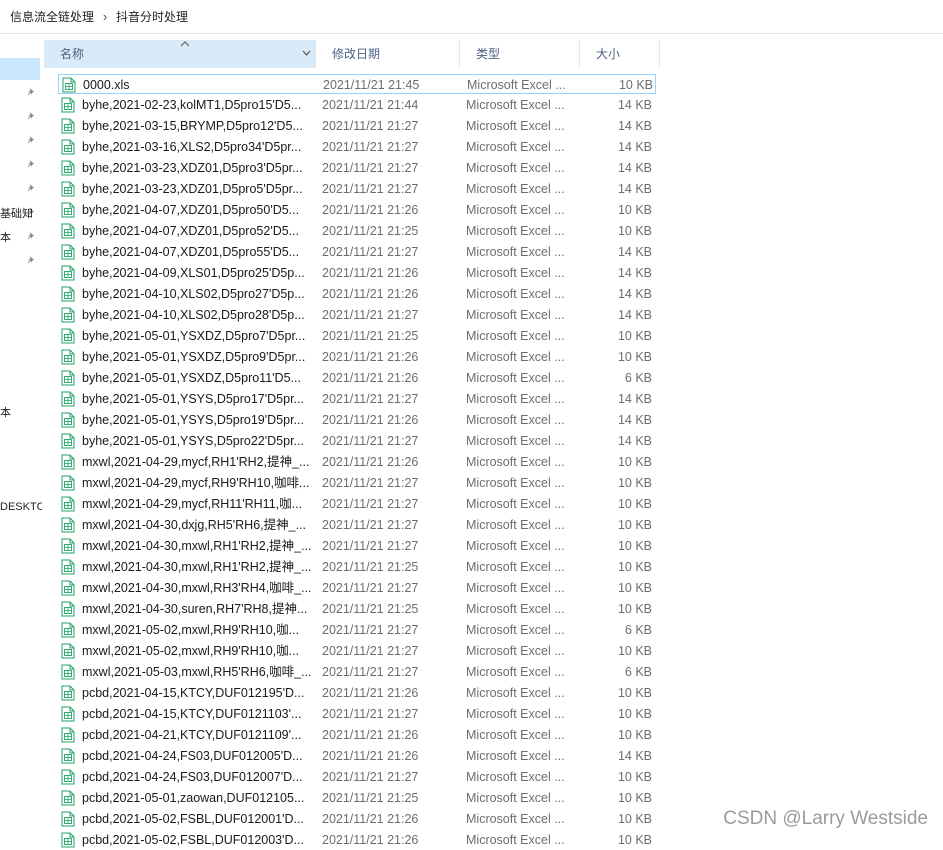  What do you see at coordinates (20, 69) in the screenshot?
I see `sidebar-selected-item` at bounding box center [20, 69].